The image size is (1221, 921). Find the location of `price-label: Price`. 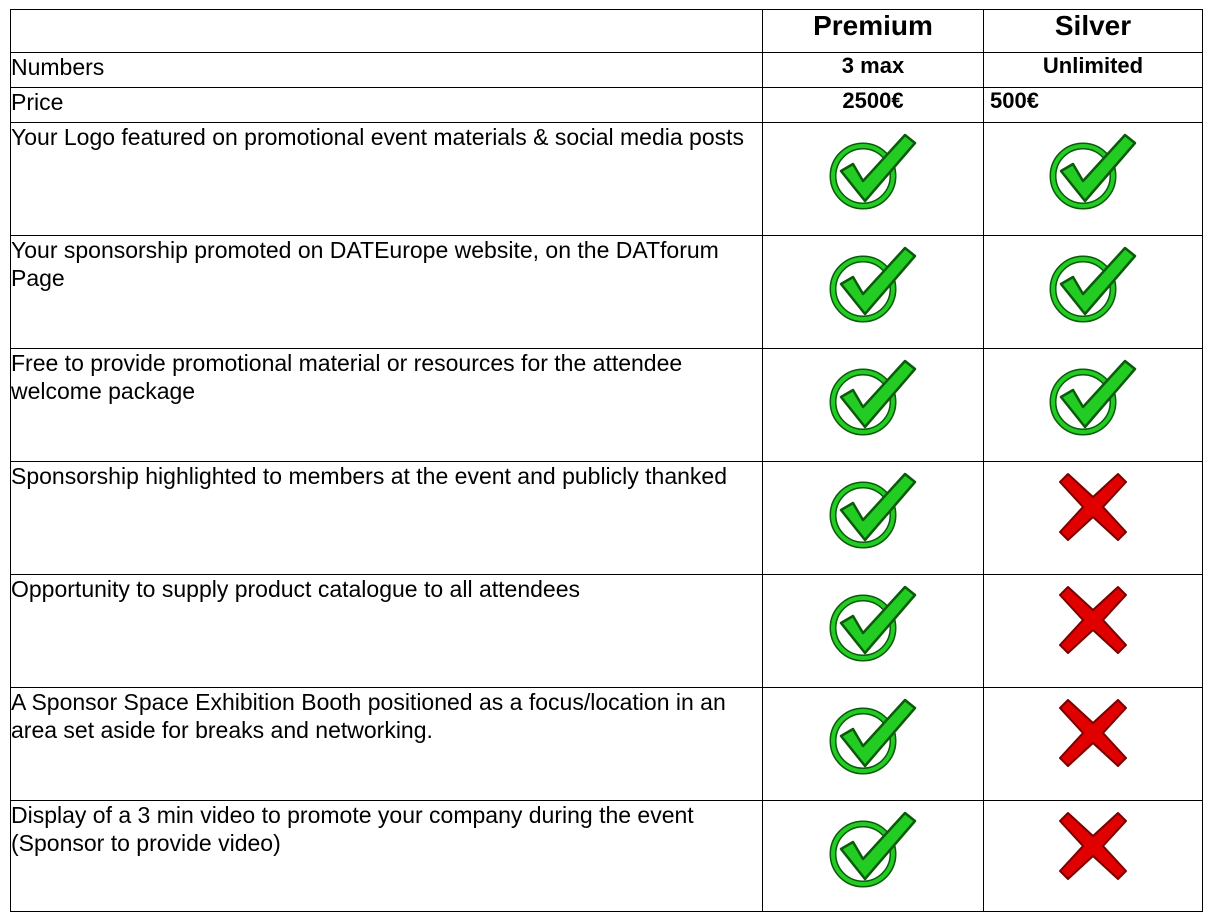

price-label: Price is located at coordinates (386, 105).